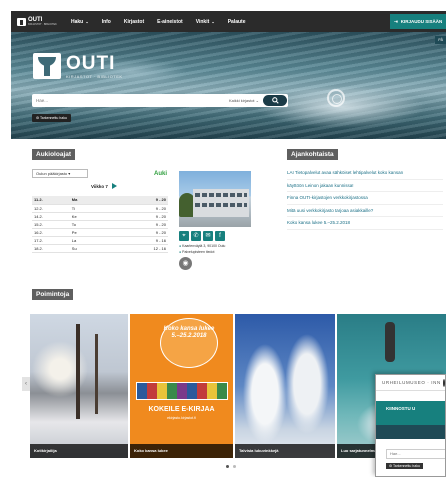  What do you see at coordinates (410, 432) in the screenshot?
I see `overlay-nav-bar` at bounding box center [410, 432].